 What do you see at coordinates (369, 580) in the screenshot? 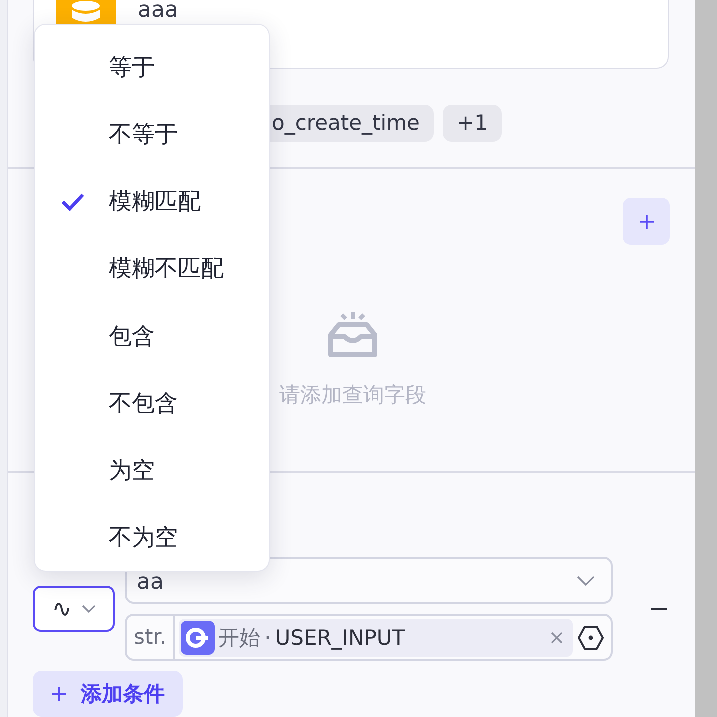
I see `field-select: aa` at bounding box center [369, 580].